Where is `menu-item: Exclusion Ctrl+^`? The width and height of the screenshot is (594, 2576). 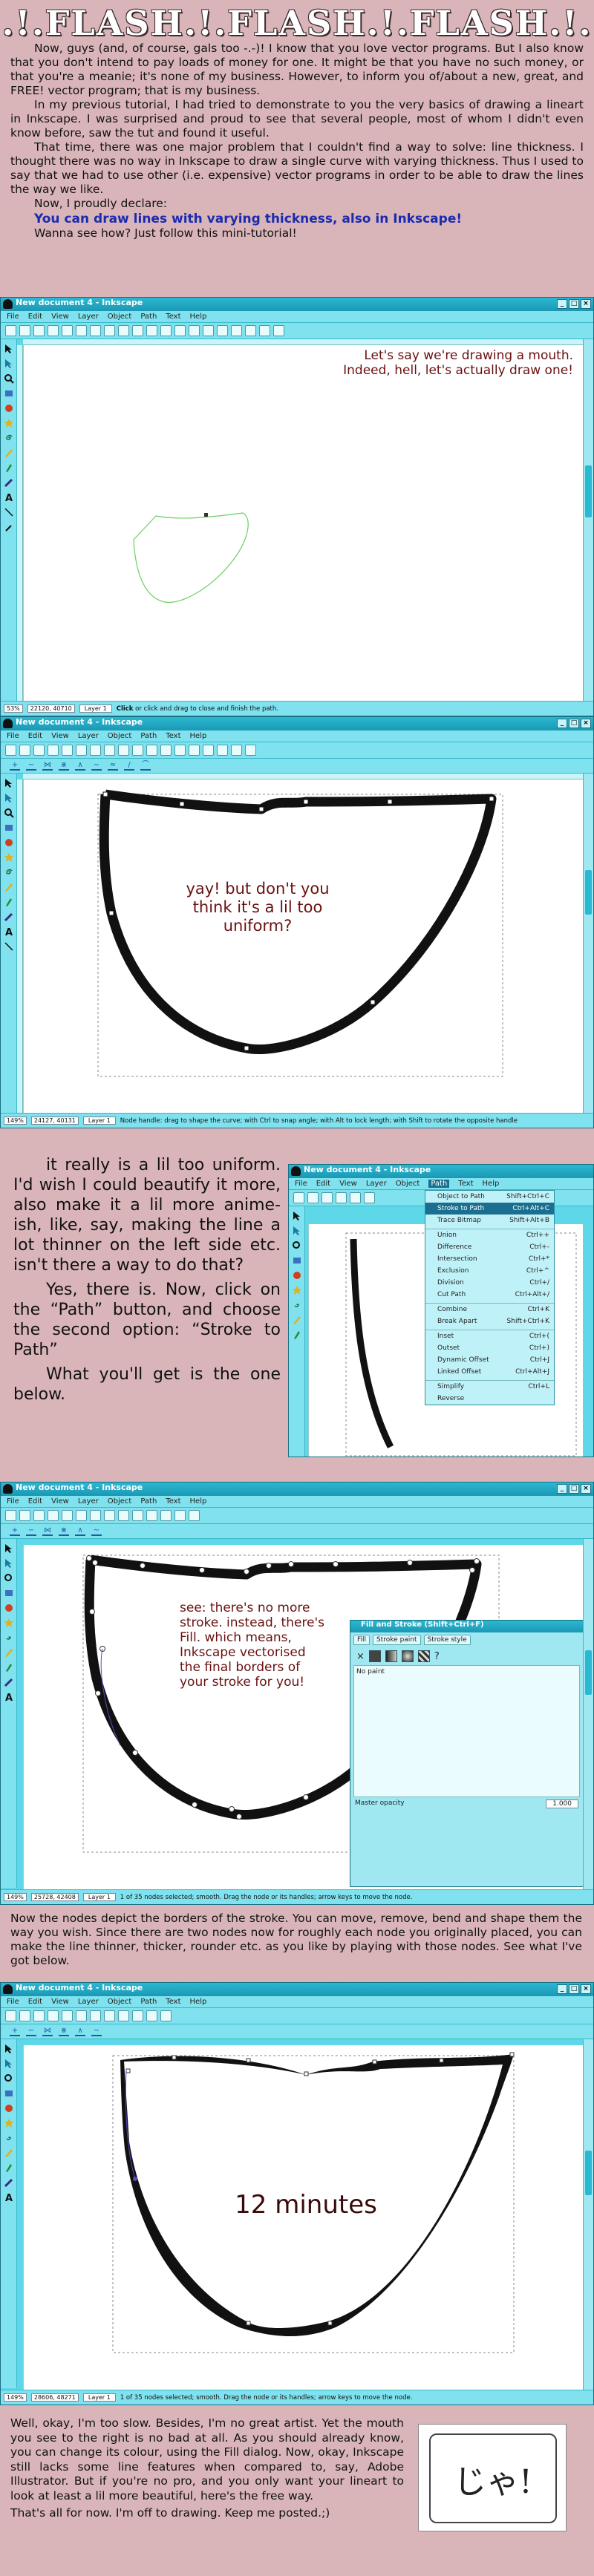
menu-item: Exclusion Ctrl+^ is located at coordinates (490, 1271).